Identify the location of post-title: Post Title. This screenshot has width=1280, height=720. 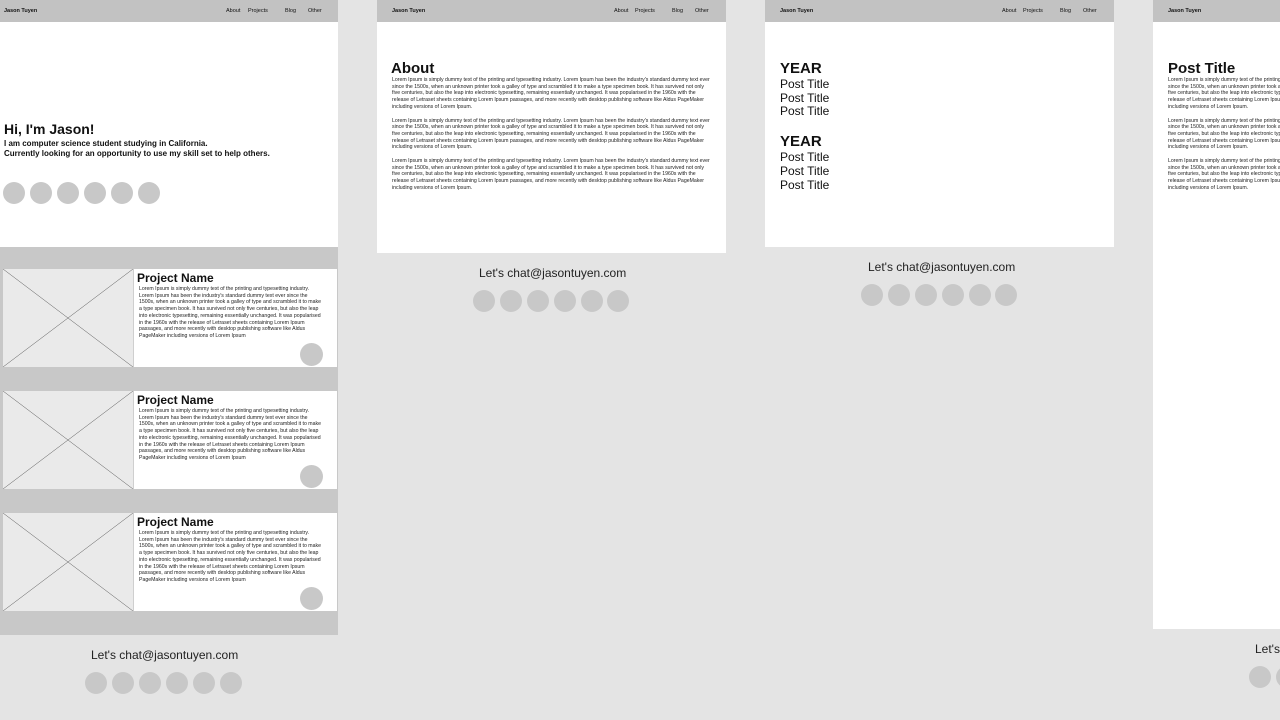
(1202, 68).